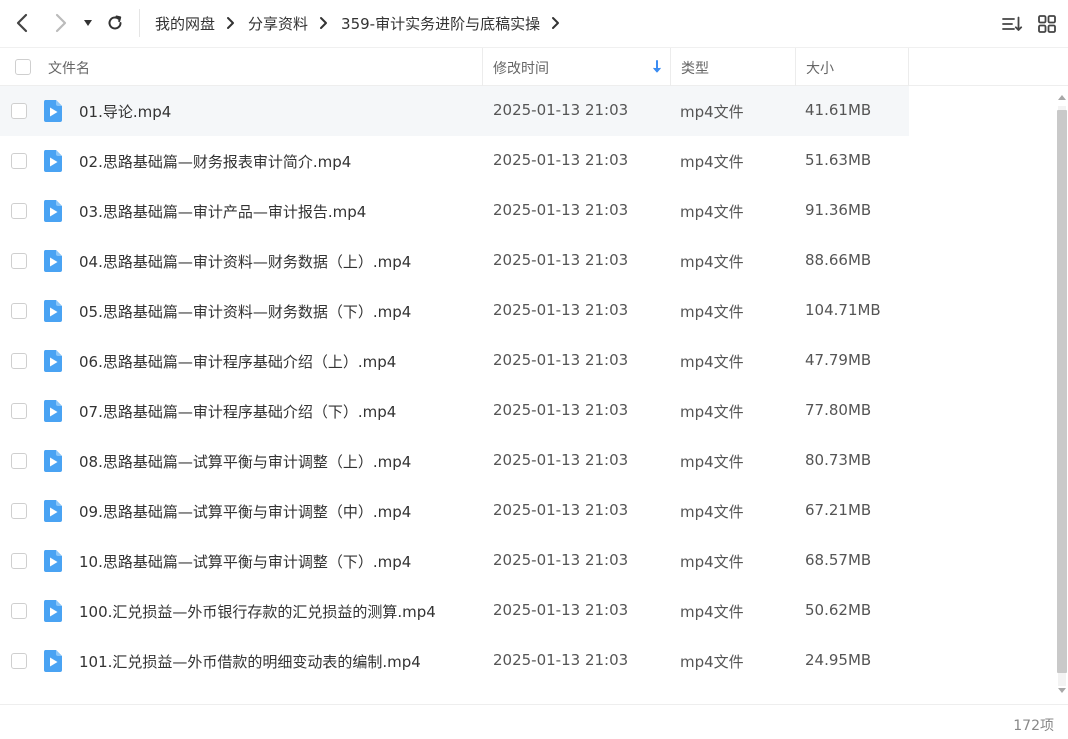 The image size is (1068, 739). I want to click on toolbar: 我的网盘 分享资料 359-审计实务进阶与底稿实操, so click(534, 23).